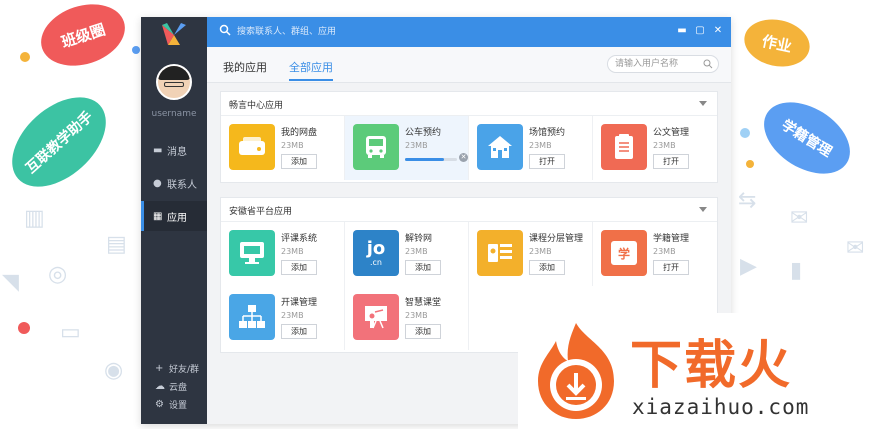 The height and width of the screenshot is (429, 875). What do you see at coordinates (711, 366) in the screenshot?
I see `watermark-text: 下载火` at bounding box center [711, 366].